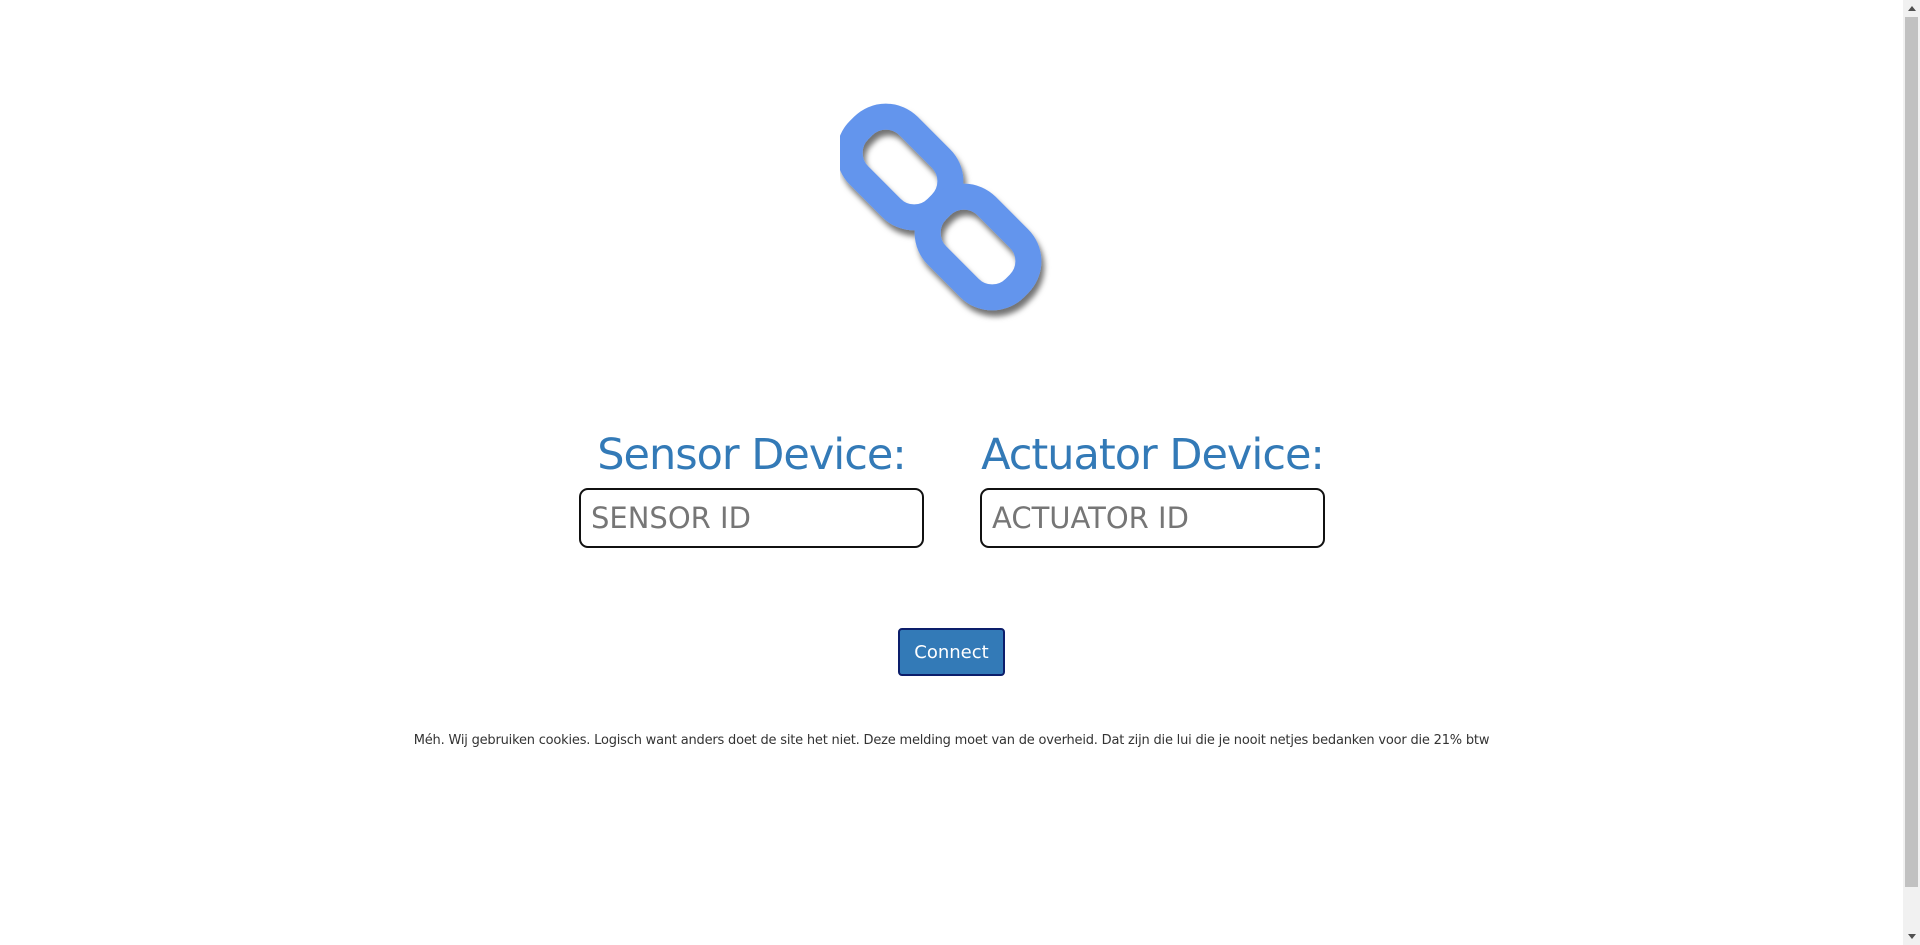 This screenshot has width=1920, height=945. What do you see at coordinates (951, 652) in the screenshot?
I see `connect-button: Connect` at bounding box center [951, 652].